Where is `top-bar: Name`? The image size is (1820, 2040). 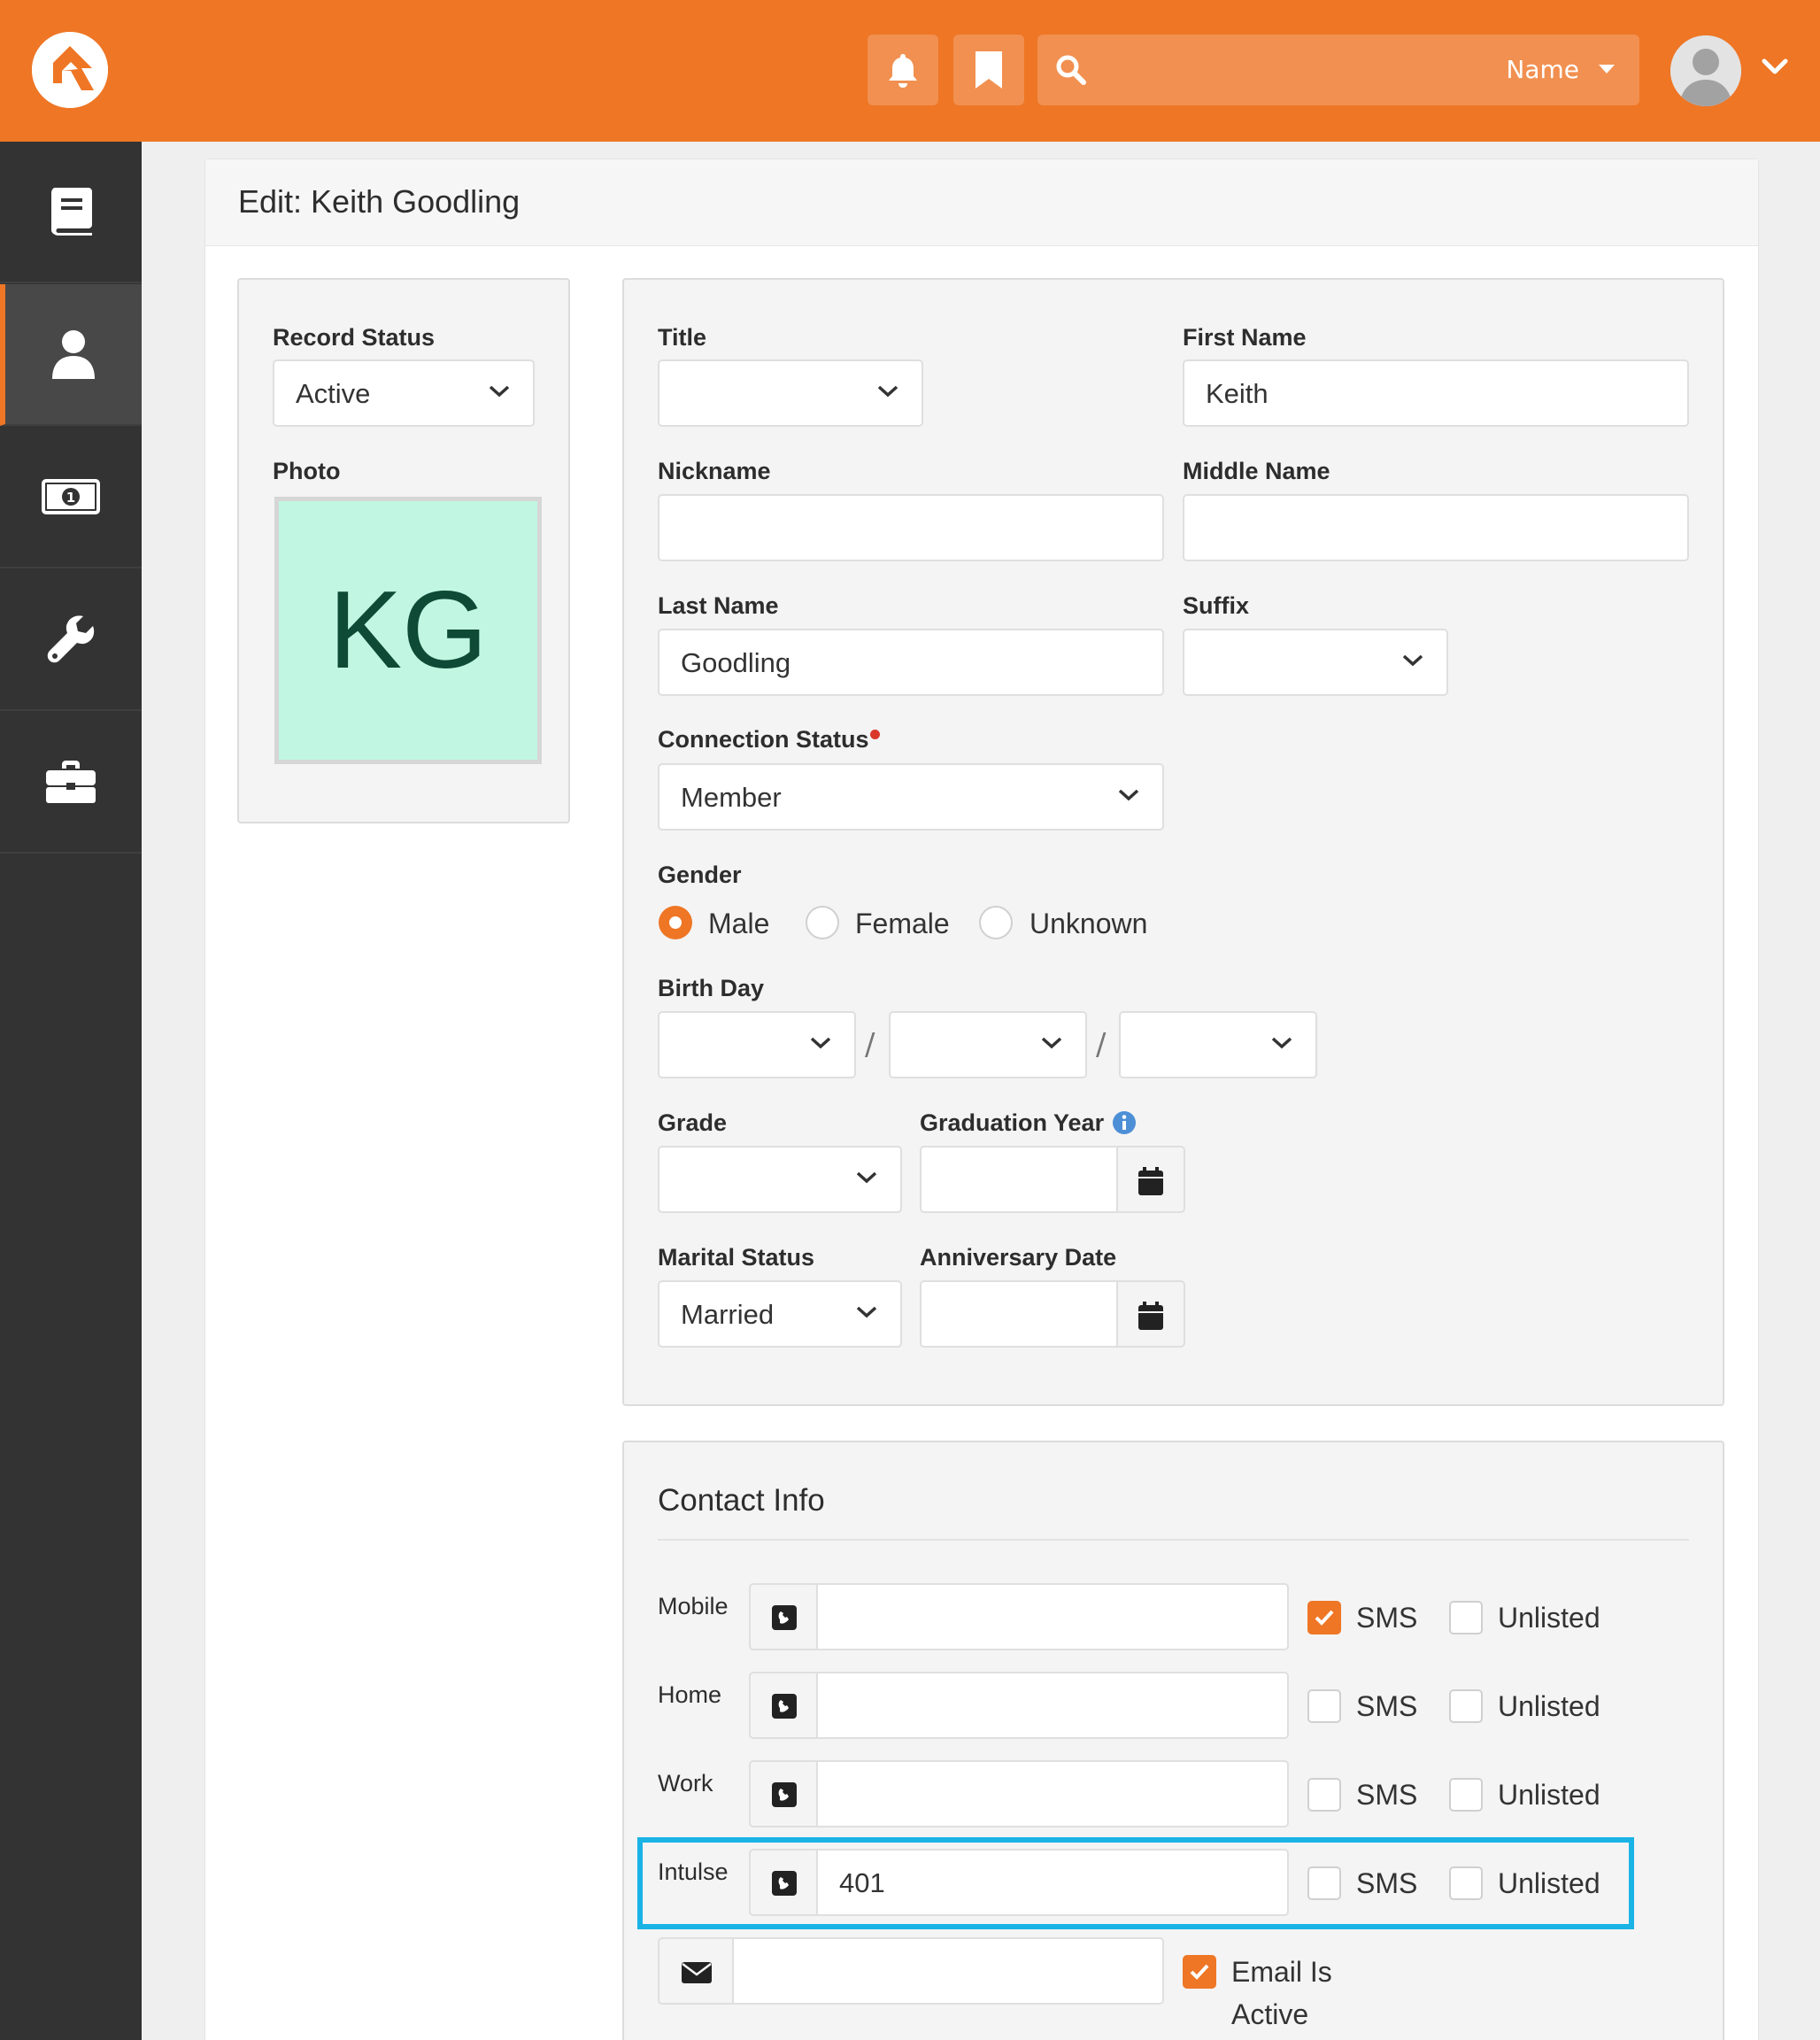 top-bar: Name is located at coordinates (910, 71).